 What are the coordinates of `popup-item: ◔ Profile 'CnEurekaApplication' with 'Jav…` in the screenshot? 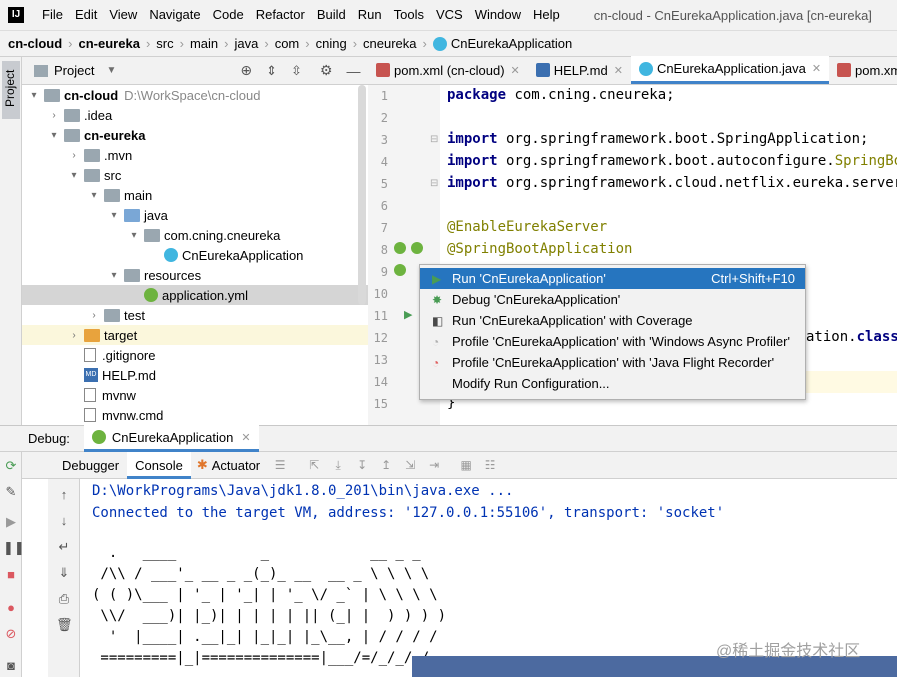 It's located at (612, 362).